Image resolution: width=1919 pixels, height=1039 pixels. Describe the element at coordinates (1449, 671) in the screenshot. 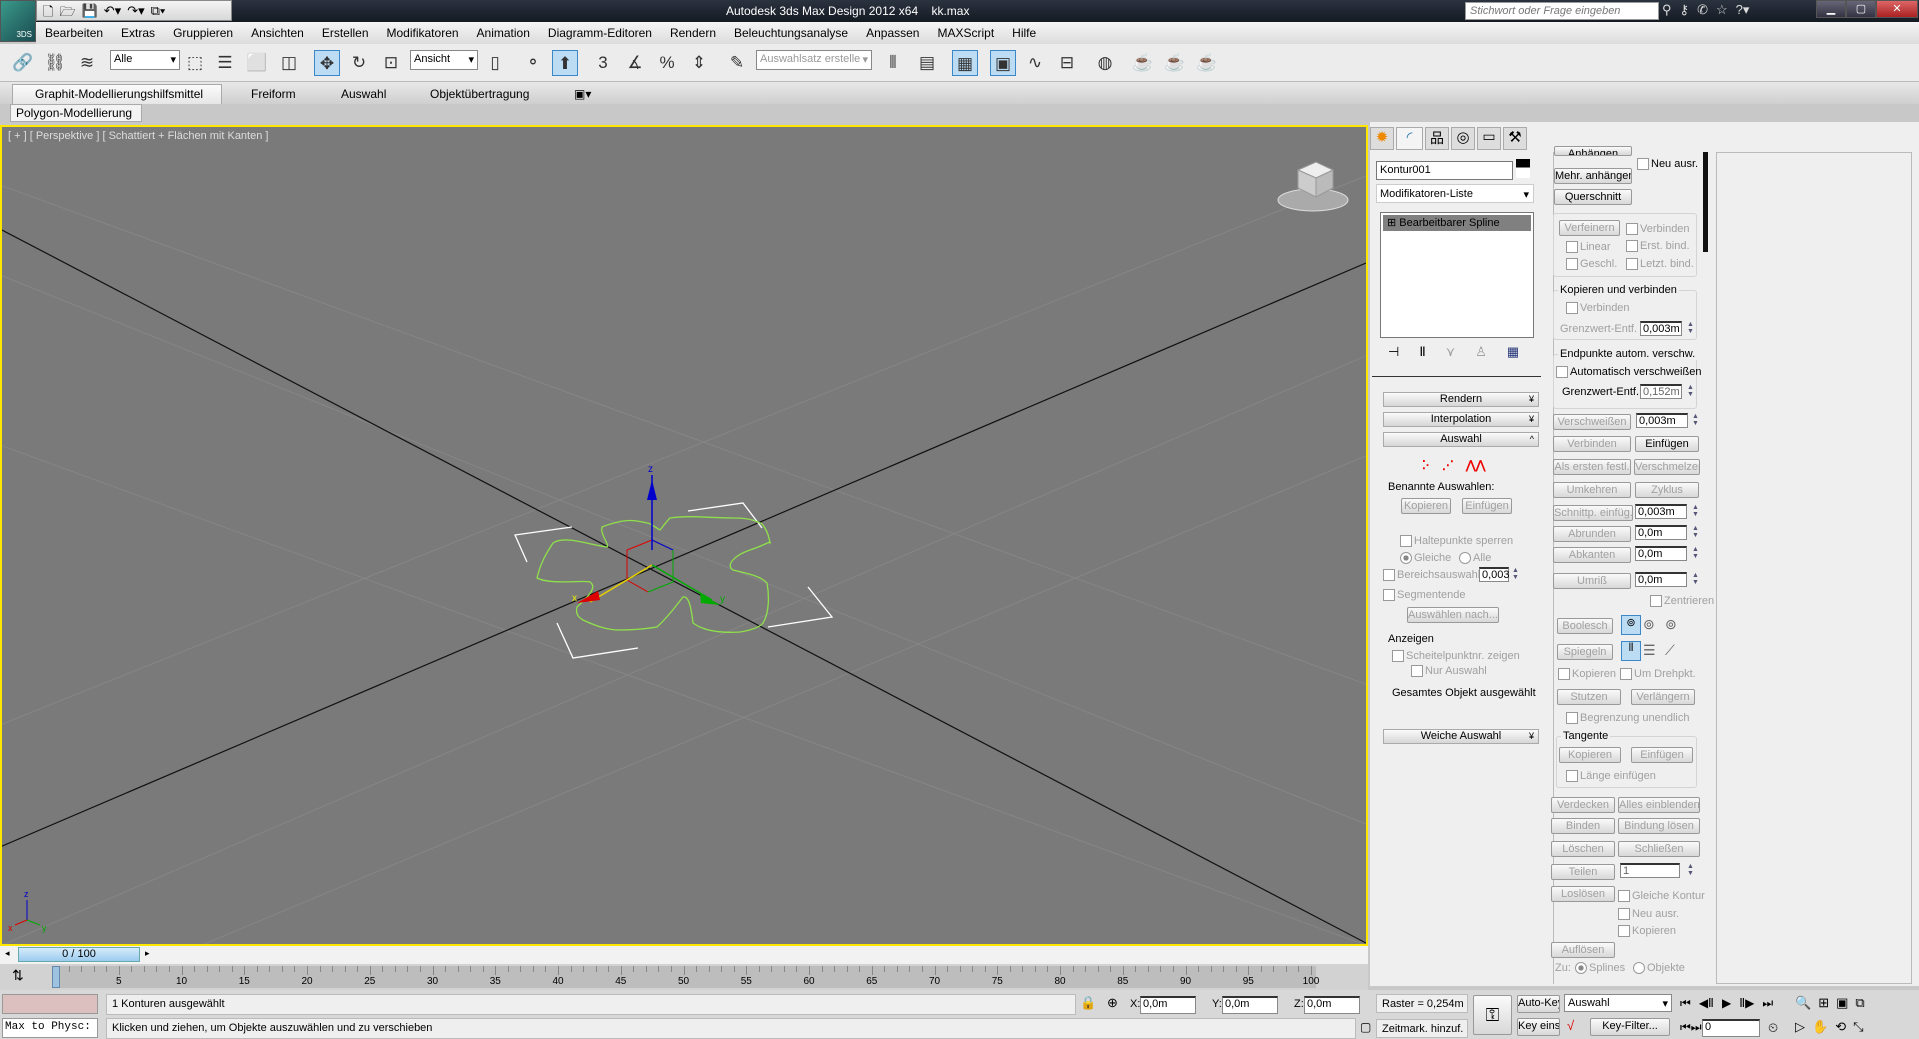

I see `selected-only-checkbox: Nur Auswahl` at that location.